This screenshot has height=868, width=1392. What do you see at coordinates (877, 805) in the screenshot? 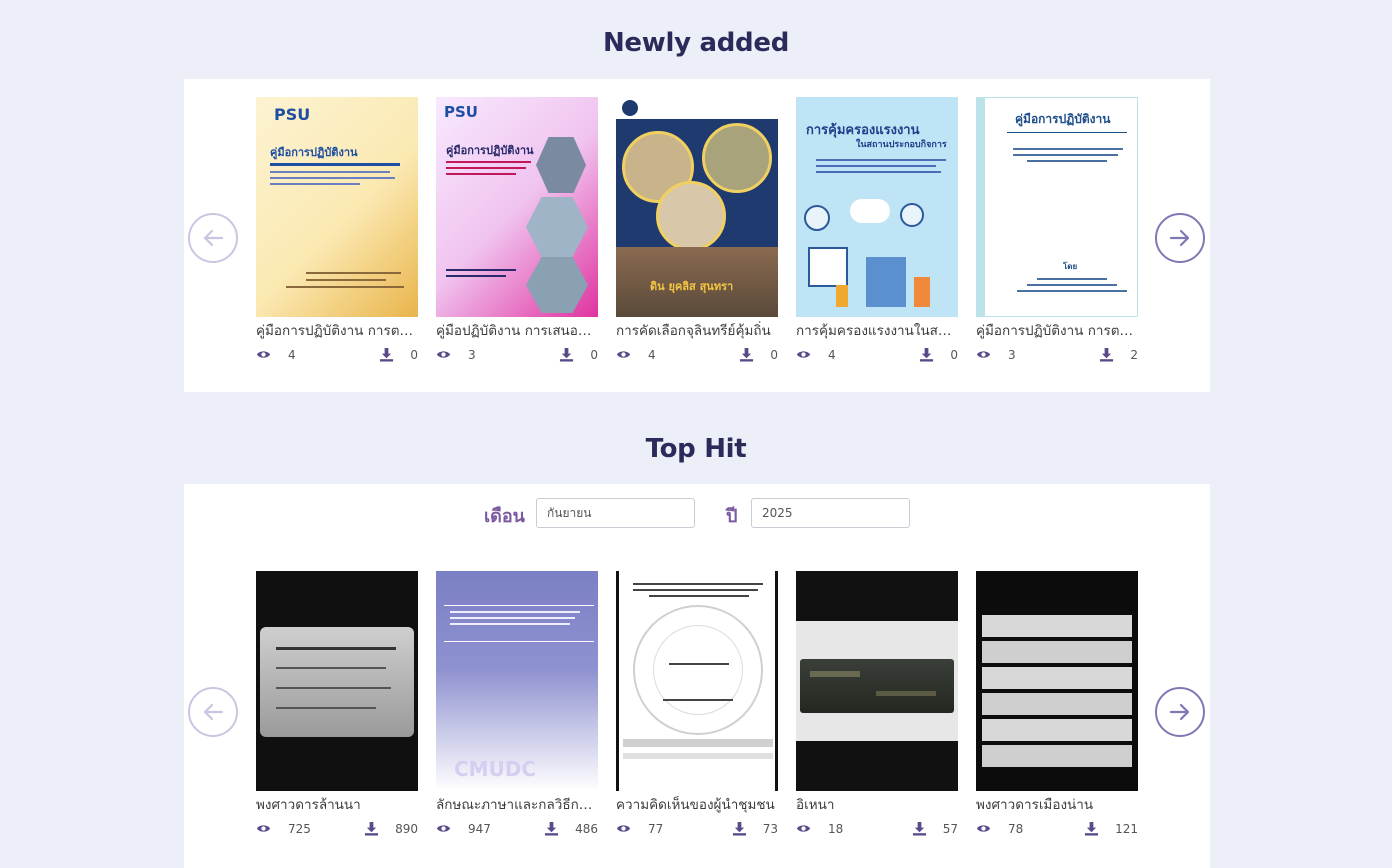
I see `book-title: อิเหนา` at bounding box center [877, 805].